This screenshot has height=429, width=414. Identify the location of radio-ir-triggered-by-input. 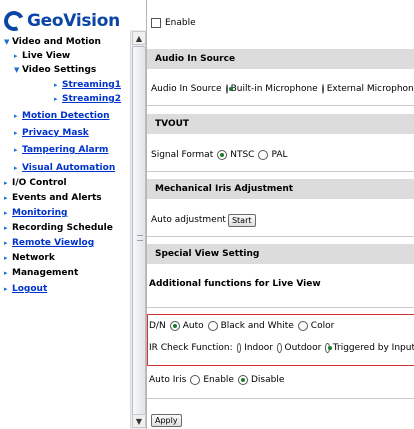
(328, 348).